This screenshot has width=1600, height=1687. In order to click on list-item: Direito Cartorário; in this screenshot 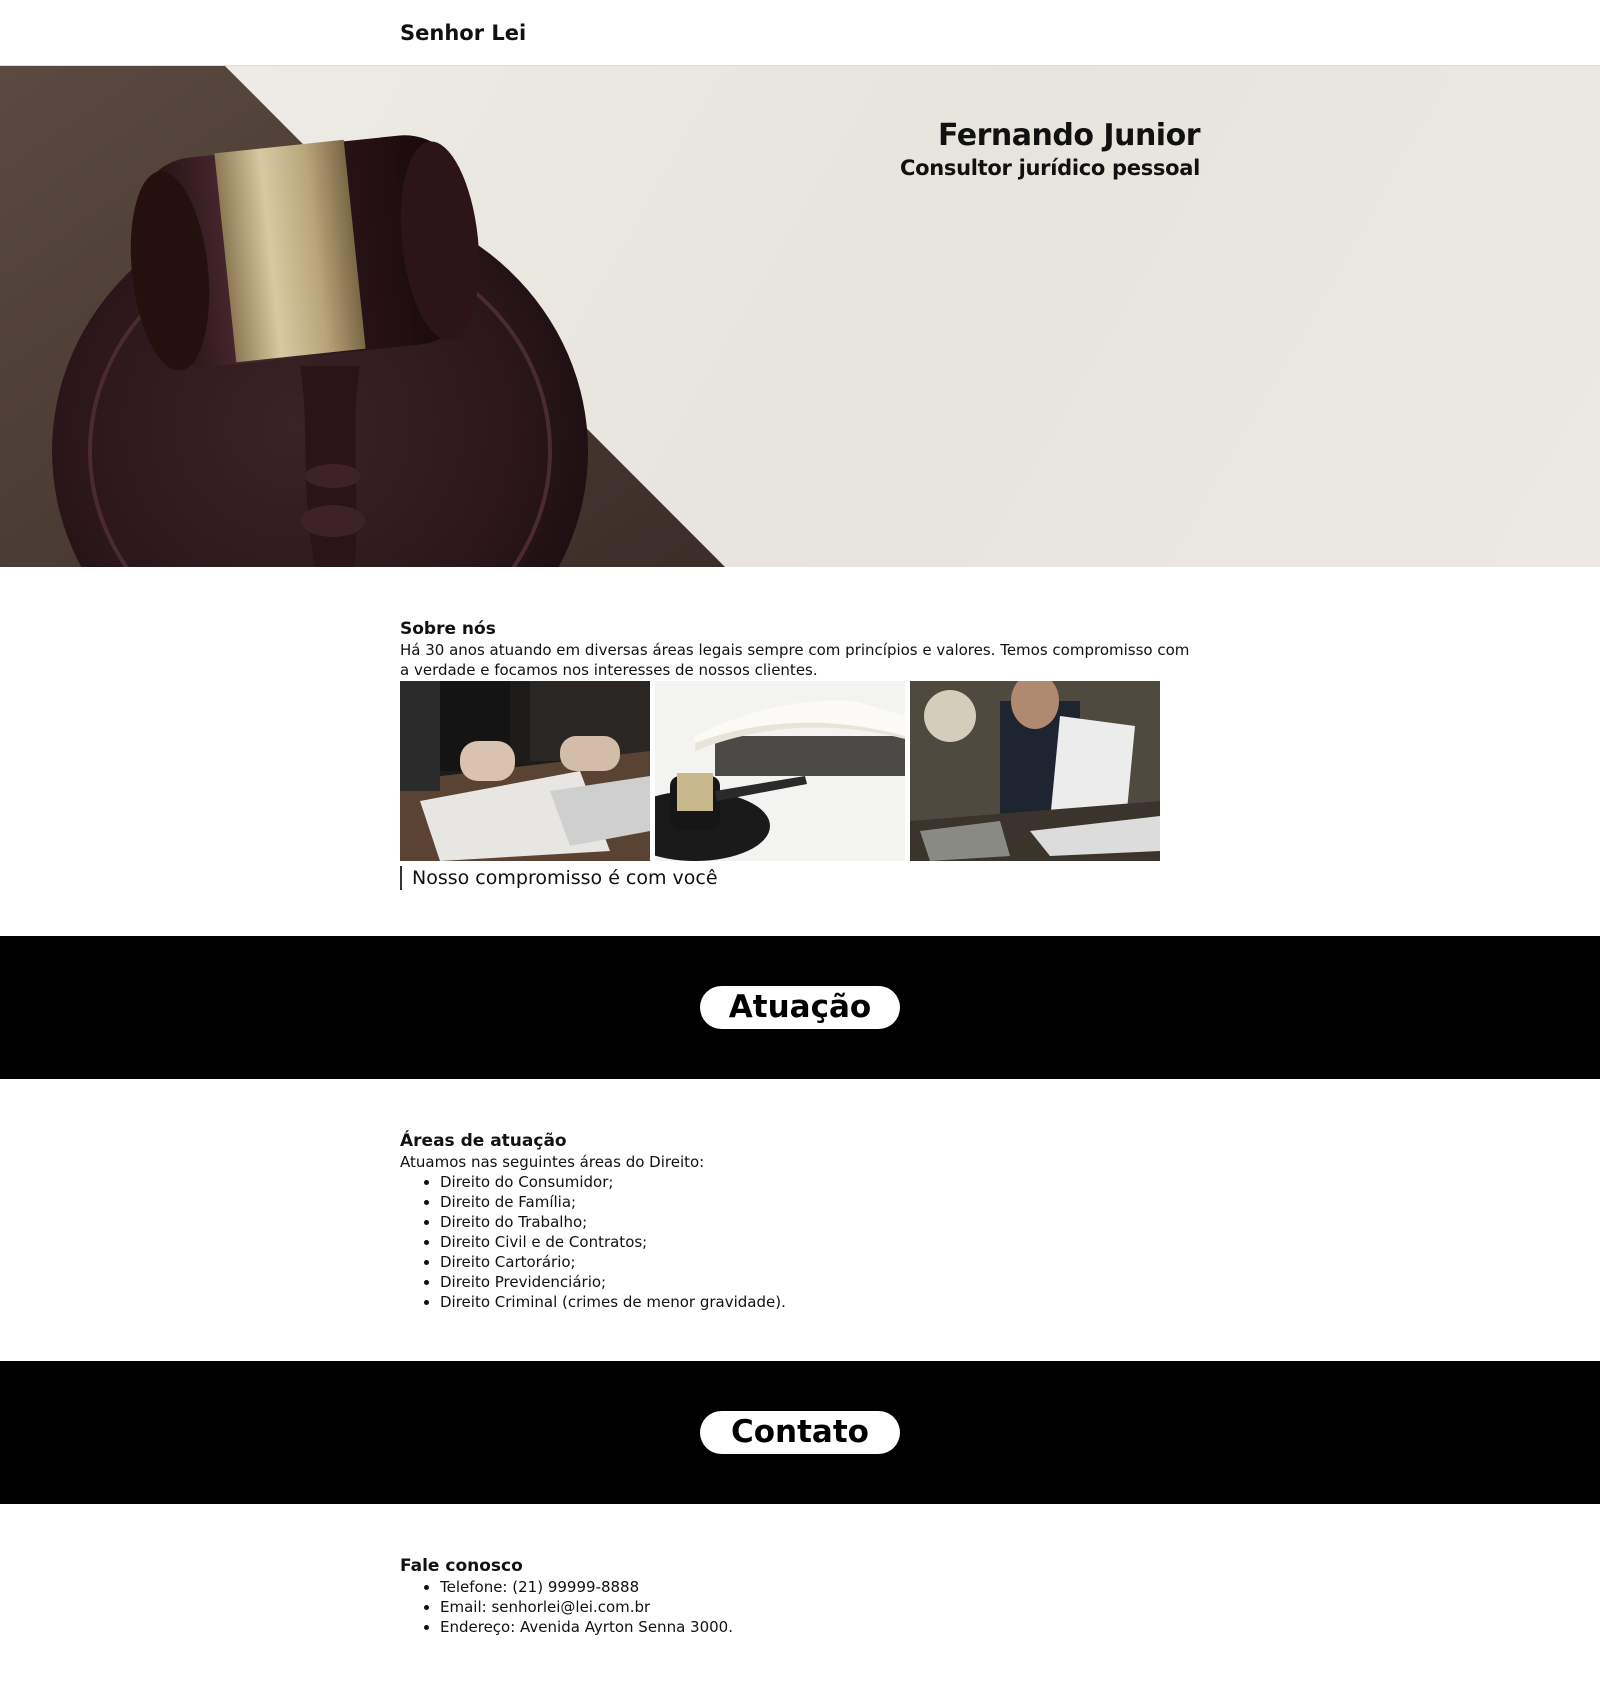, I will do `click(820, 1262)`.